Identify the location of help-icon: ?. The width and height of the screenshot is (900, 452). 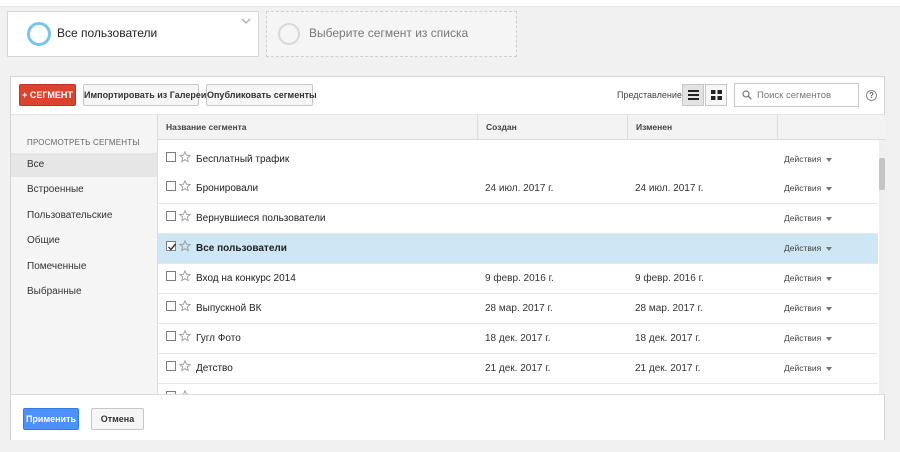
(871, 95).